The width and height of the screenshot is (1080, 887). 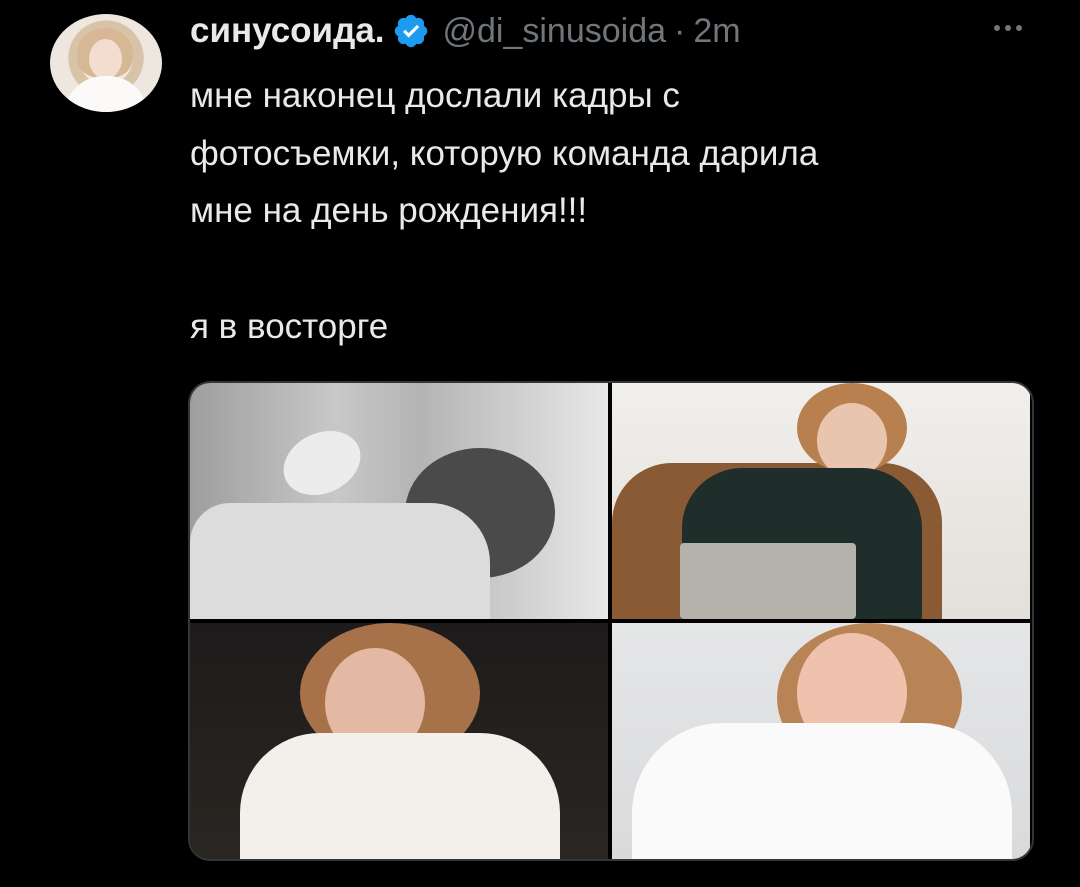 I want to click on paragraph-break, so click(x=600, y=269).